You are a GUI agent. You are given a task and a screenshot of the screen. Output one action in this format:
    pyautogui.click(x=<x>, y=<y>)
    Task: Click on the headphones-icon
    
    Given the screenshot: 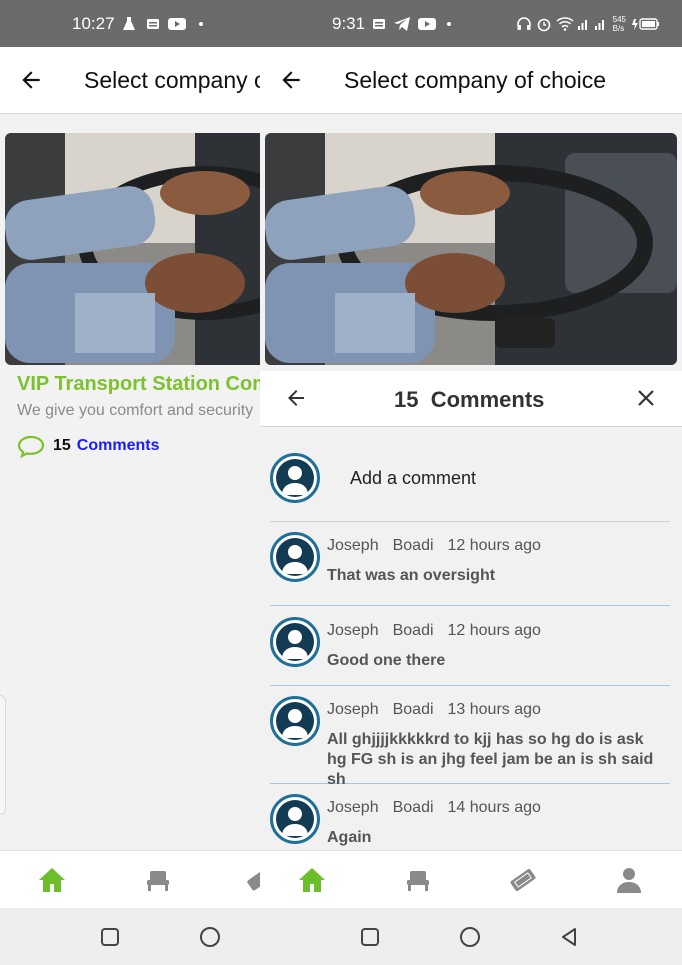 What is the action you would take?
    pyautogui.click(x=523, y=23)
    